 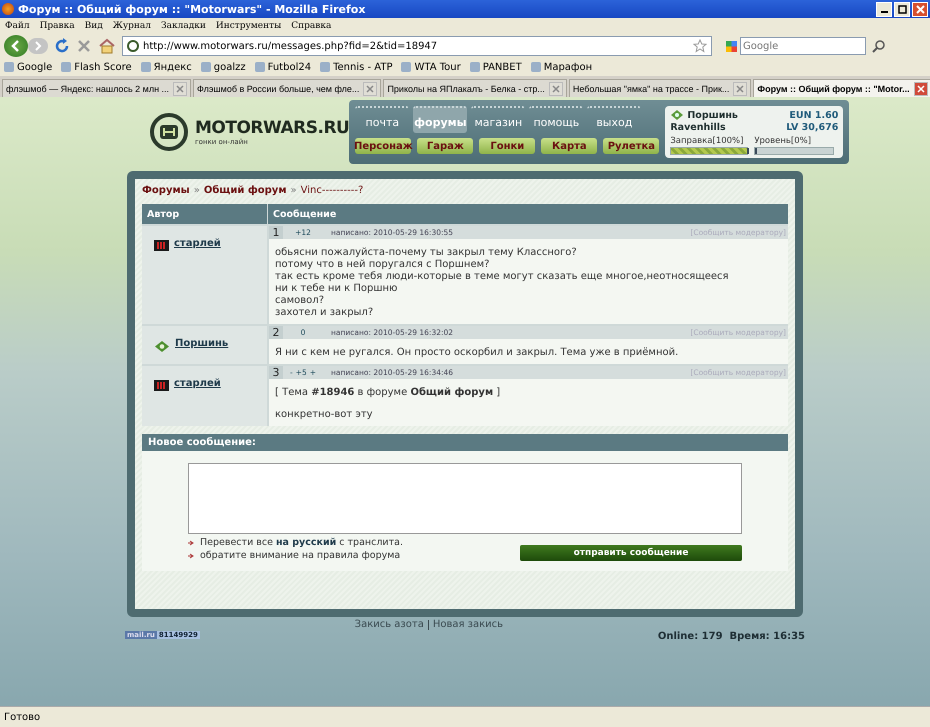 I want to click on close-icon, so click(x=920, y=9).